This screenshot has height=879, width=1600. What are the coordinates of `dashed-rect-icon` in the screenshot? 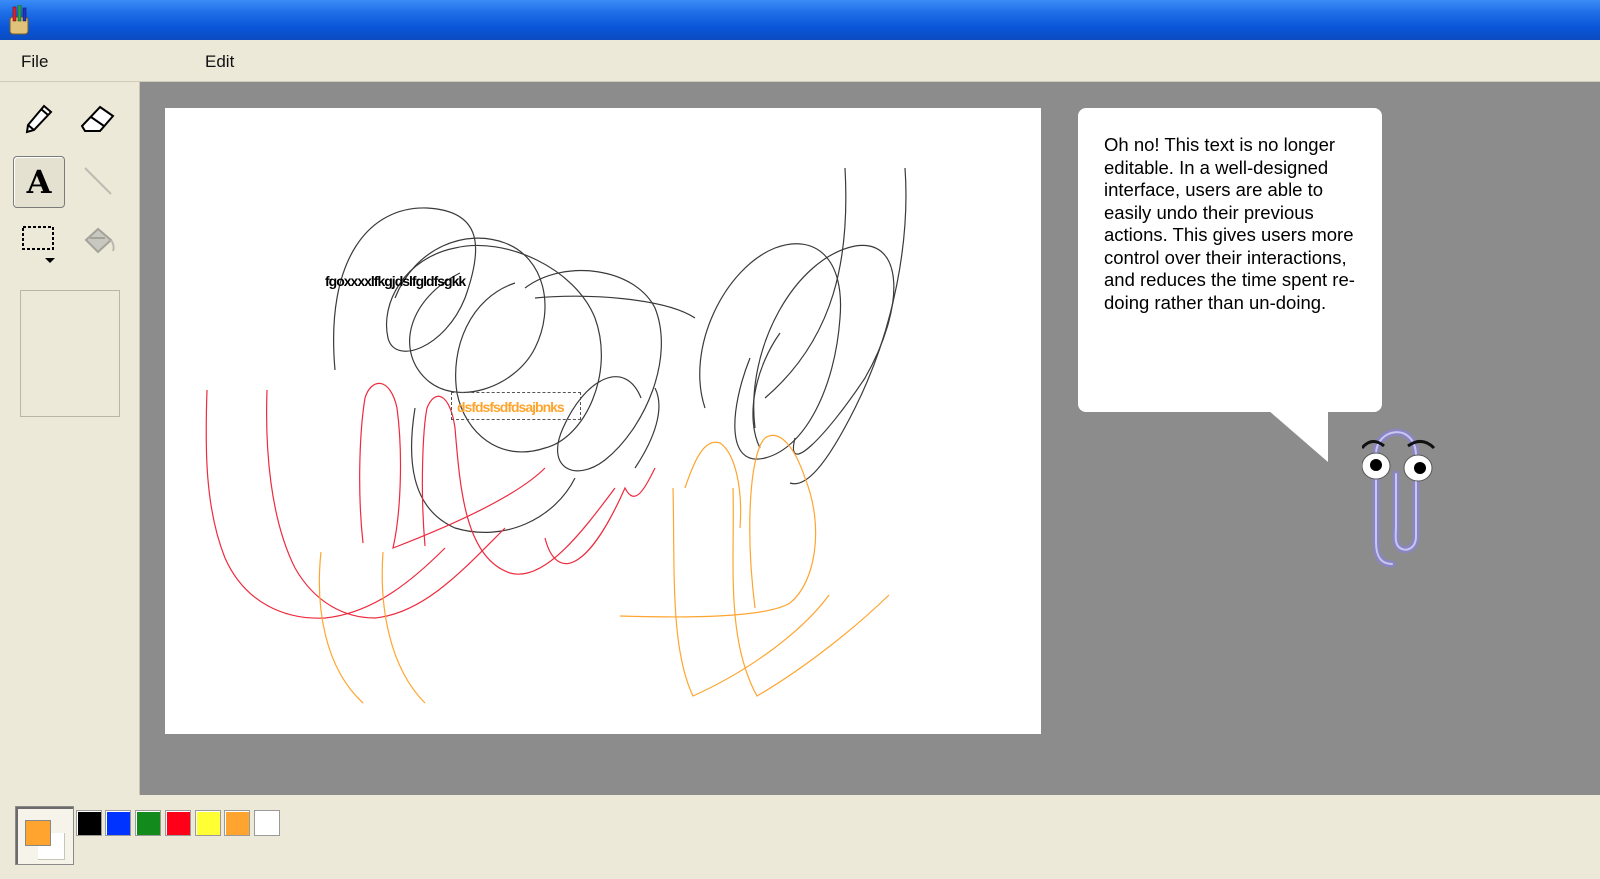 It's located at (38, 244).